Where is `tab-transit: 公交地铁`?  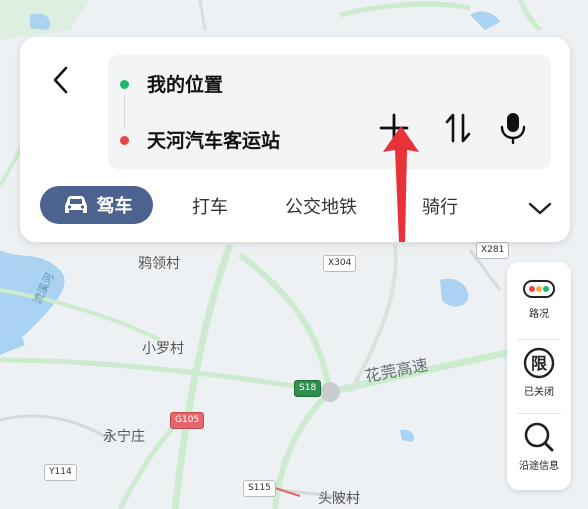 tab-transit: 公交地铁 is located at coordinates (321, 206).